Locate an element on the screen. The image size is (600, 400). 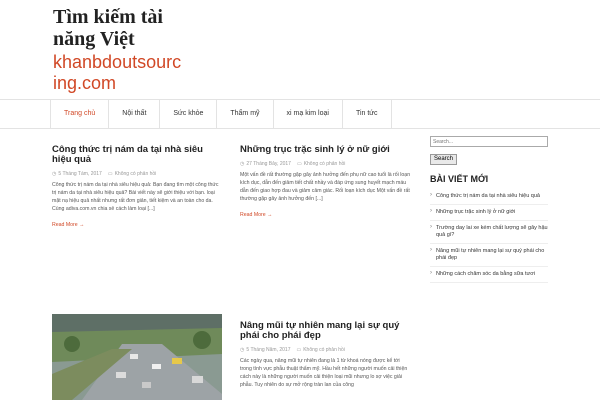
nav-item-noi-that: Nội thất is located at coordinates (135, 114).